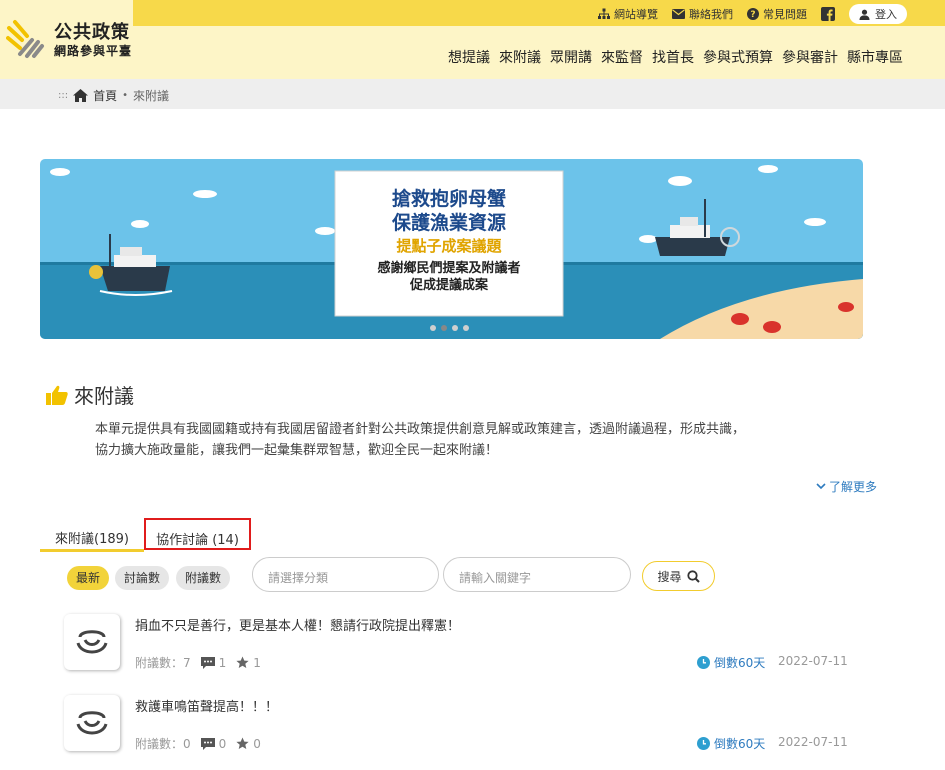 This screenshot has height=770, width=945. What do you see at coordinates (345, 574) in the screenshot?
I see `category-select: 請選擇分類` at bounding box center [345, 574].